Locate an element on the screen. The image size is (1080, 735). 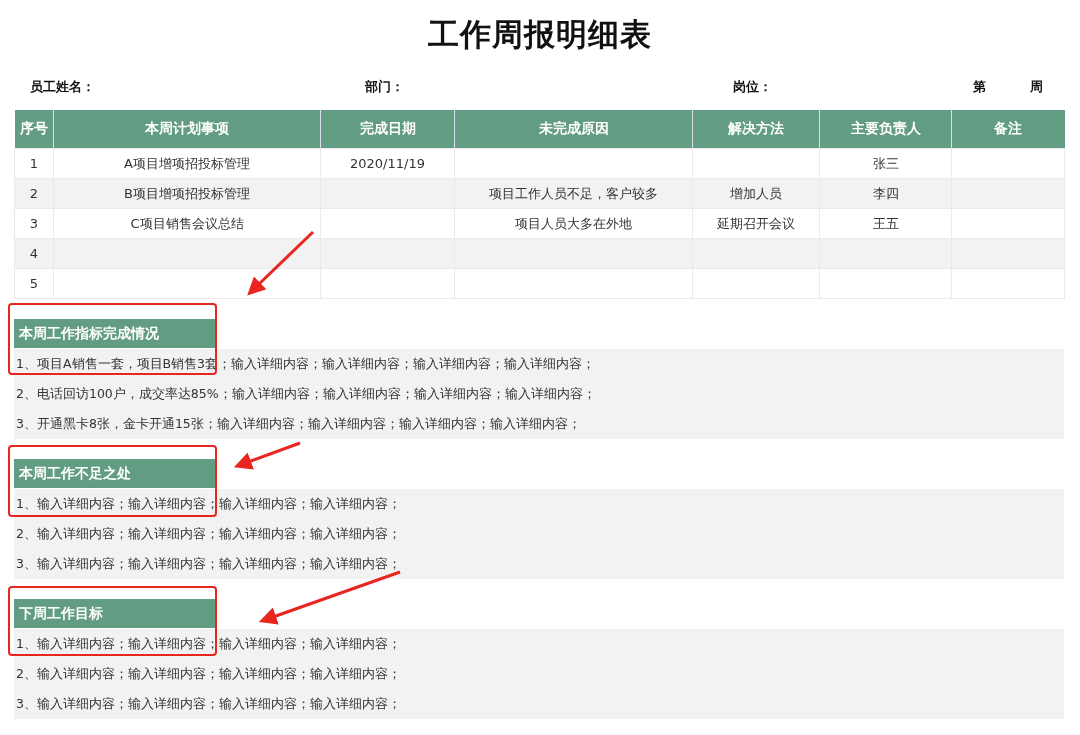
section-heading: 本周工作指标完成情况 is located at coordinates (115, 333).